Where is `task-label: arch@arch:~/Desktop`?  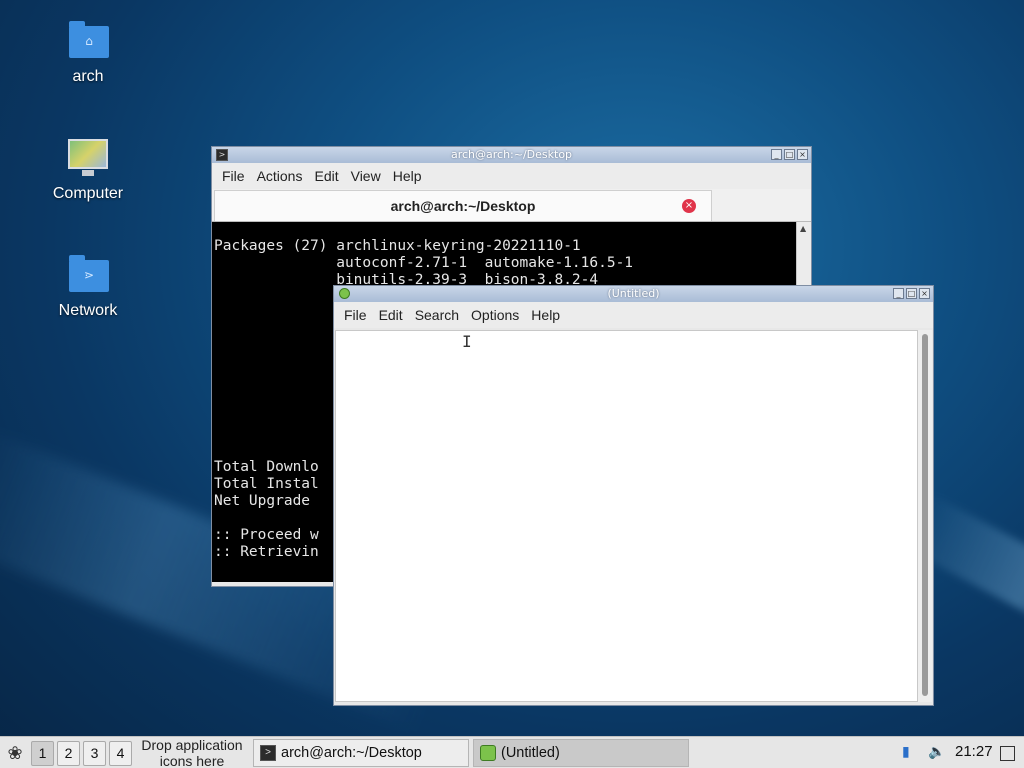 task-label: arch@arch:~/Desktop is located at coordinates (351, 753).